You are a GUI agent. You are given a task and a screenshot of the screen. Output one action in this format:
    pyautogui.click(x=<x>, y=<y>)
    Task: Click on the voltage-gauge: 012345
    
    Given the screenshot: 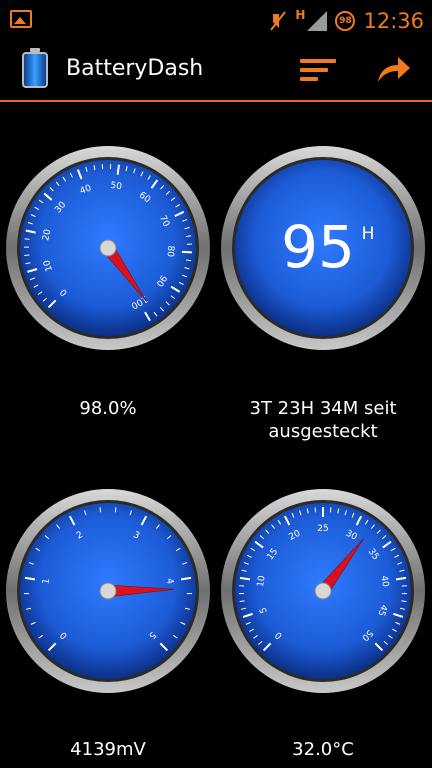 What is the action you would take?
    pyautogui.click(x=108, y=591)
    